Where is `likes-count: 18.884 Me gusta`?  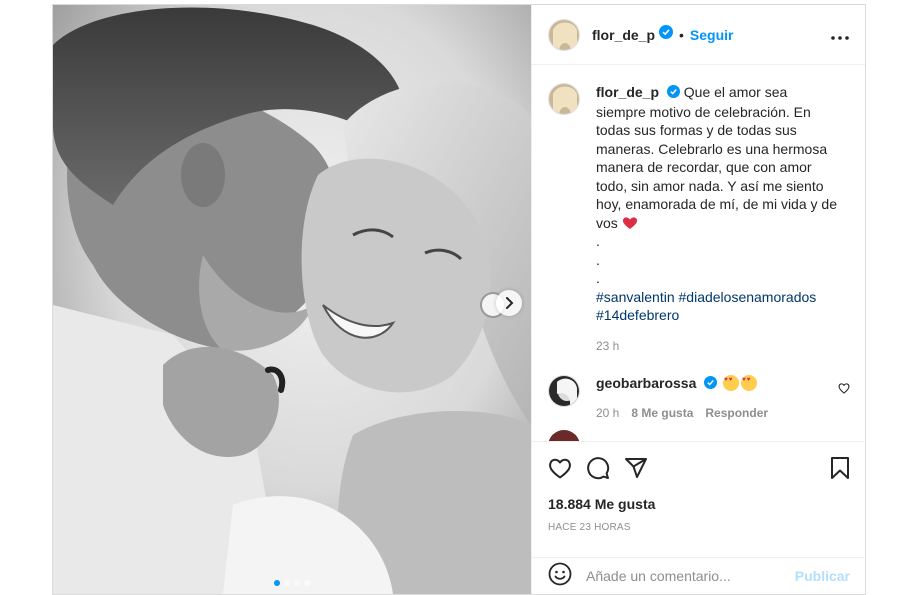
likes-count: 18.884 Me gusta is located at coordinates (699, 504).